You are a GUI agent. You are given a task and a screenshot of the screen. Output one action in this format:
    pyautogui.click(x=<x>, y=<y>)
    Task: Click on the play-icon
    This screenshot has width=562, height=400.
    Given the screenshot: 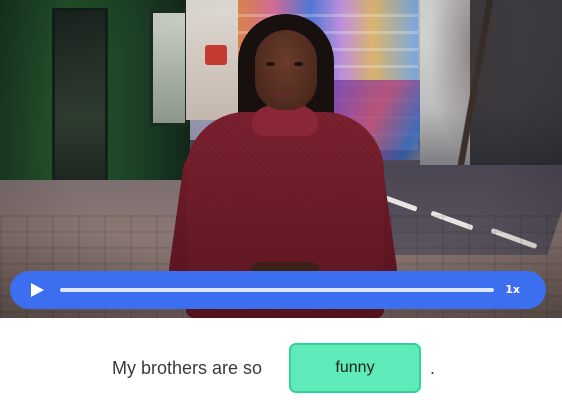 What is the action you would take?
    pyautogui.click(x=37, y=290)
    